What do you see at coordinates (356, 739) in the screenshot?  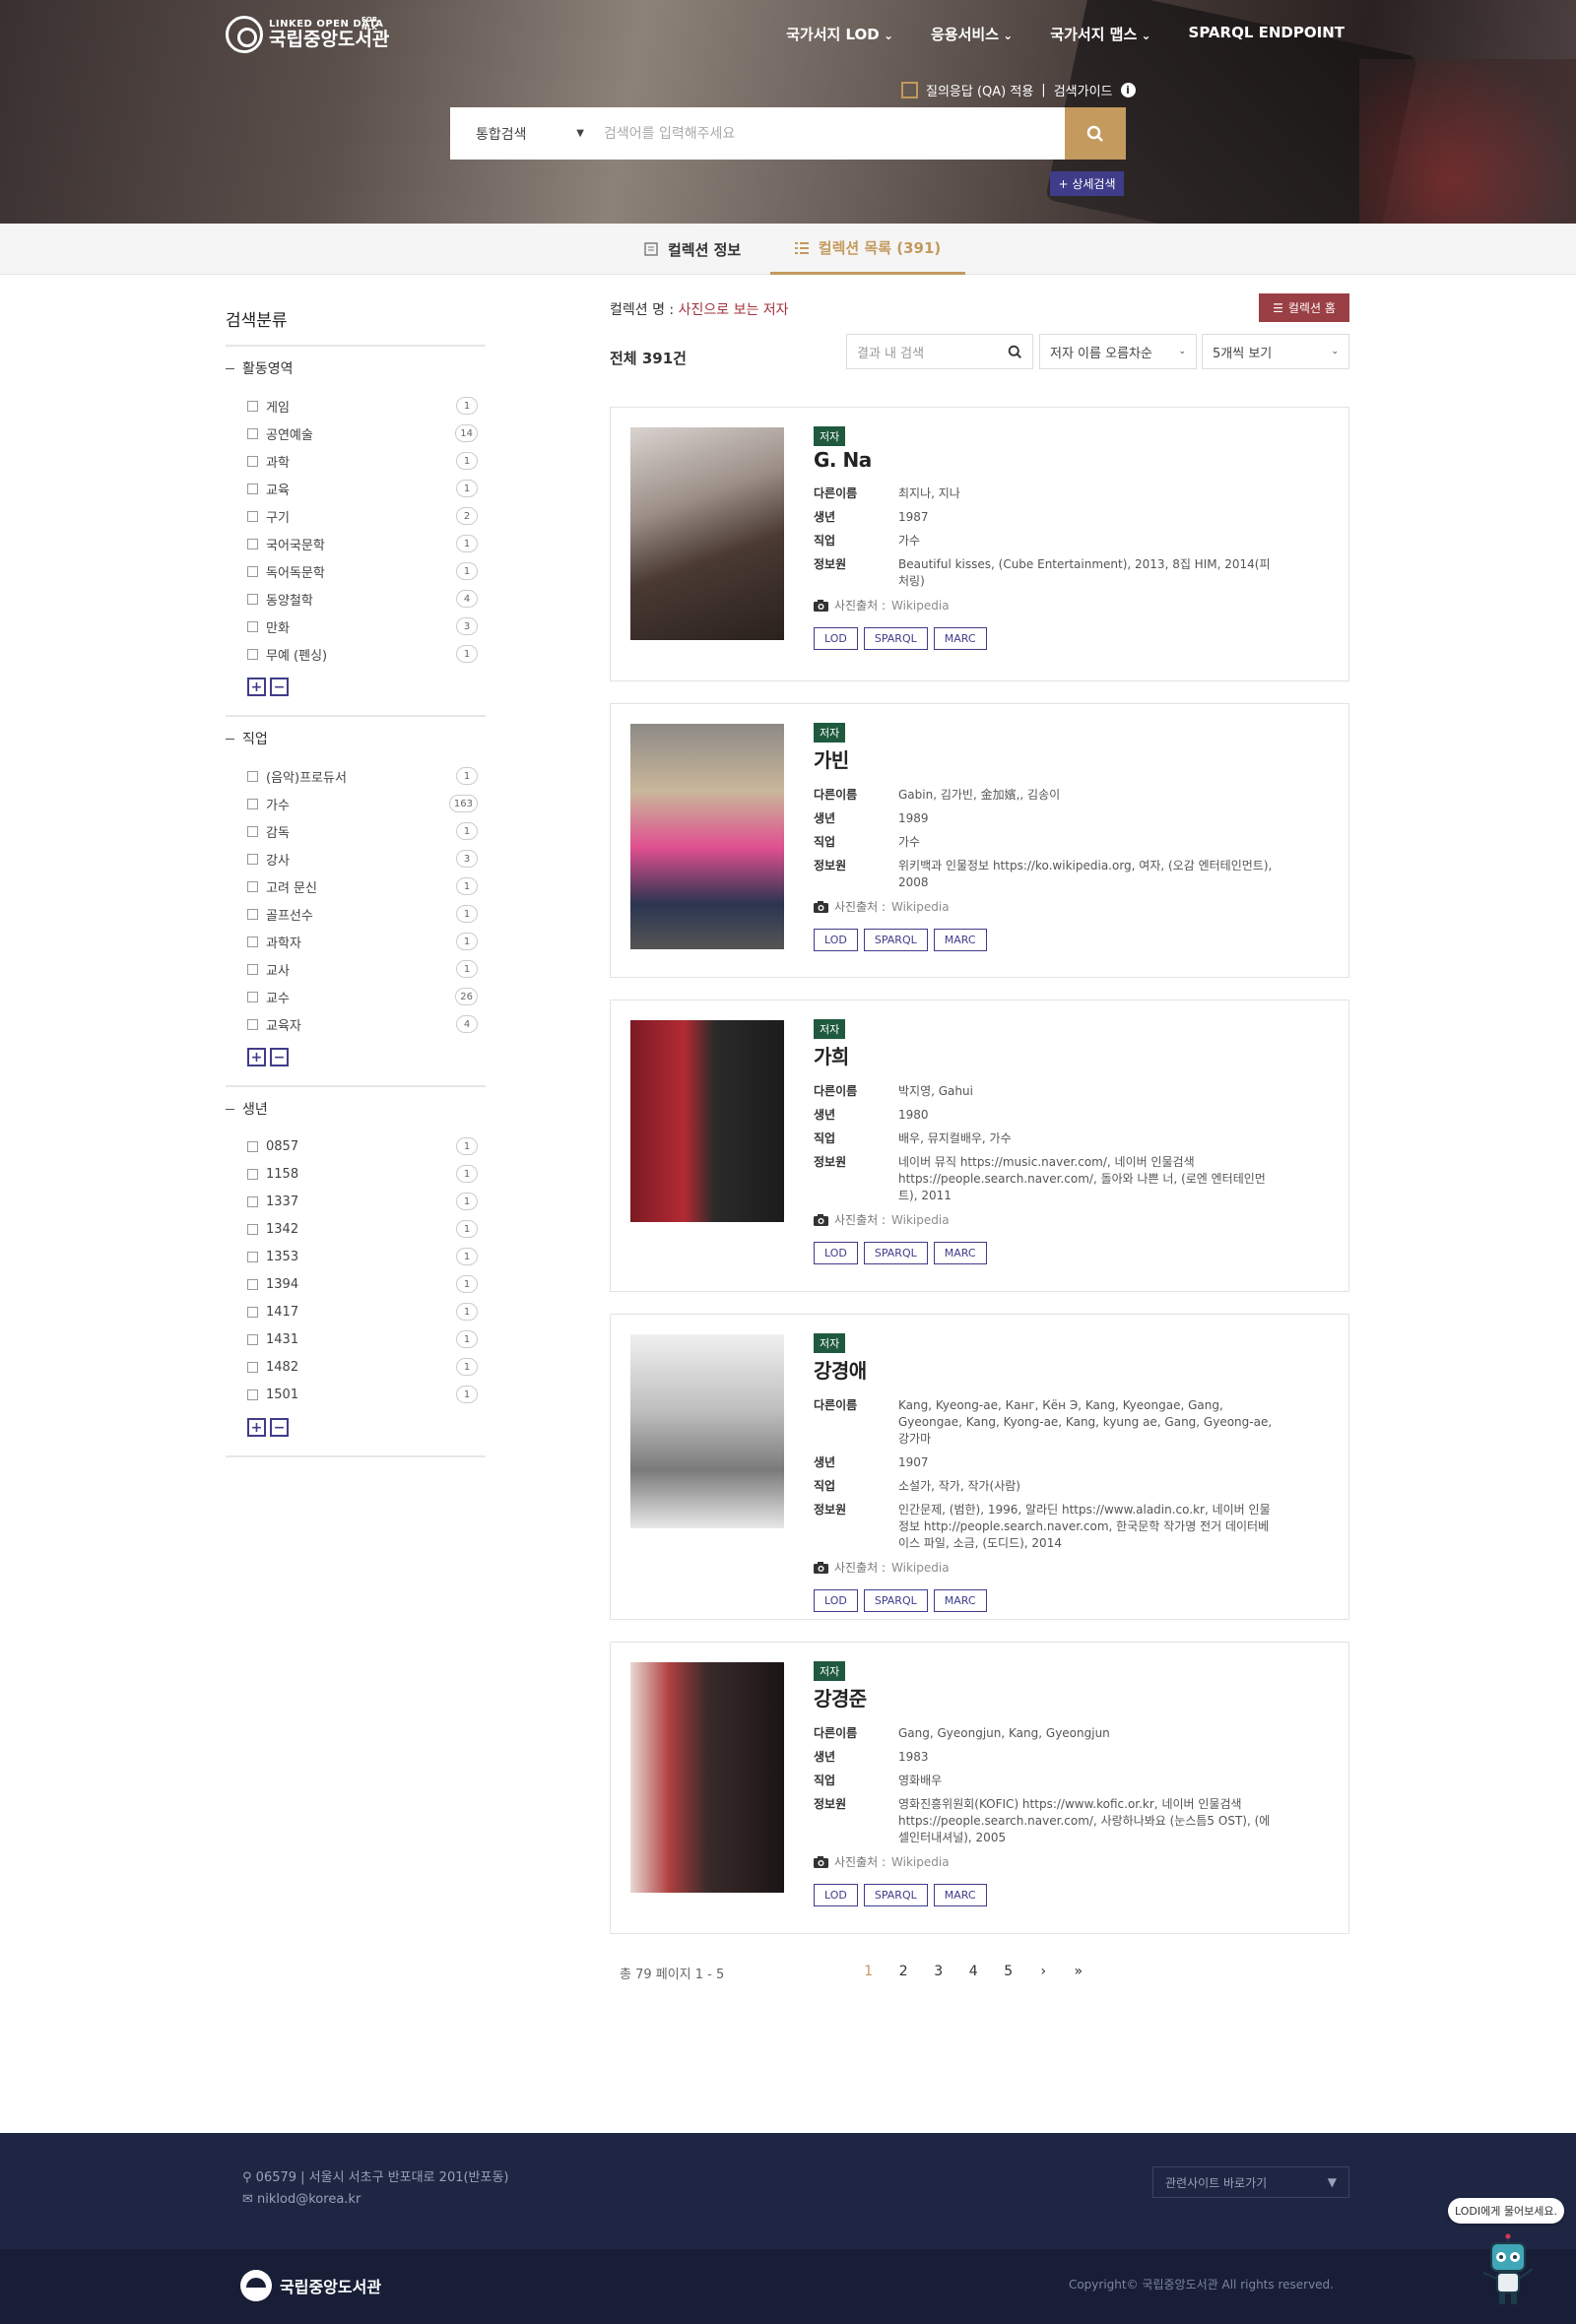 I see `filter-group-title: 직업` at bounding box center [356, 739].